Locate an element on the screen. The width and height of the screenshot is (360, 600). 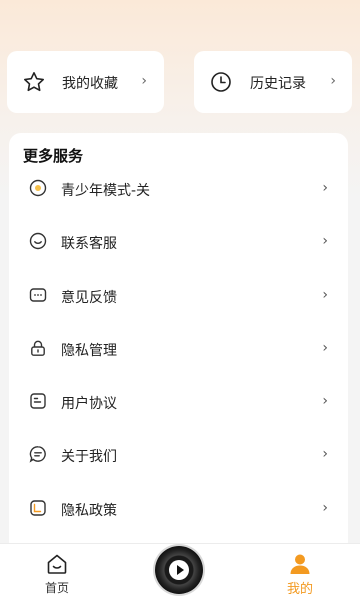
service-item-label: 隐私政策 is located at coordinates (89, 511).